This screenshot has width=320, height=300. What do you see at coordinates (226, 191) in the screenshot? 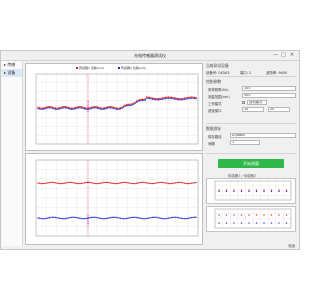
I see `mini-series2-point` at bounding box center [226, 191].